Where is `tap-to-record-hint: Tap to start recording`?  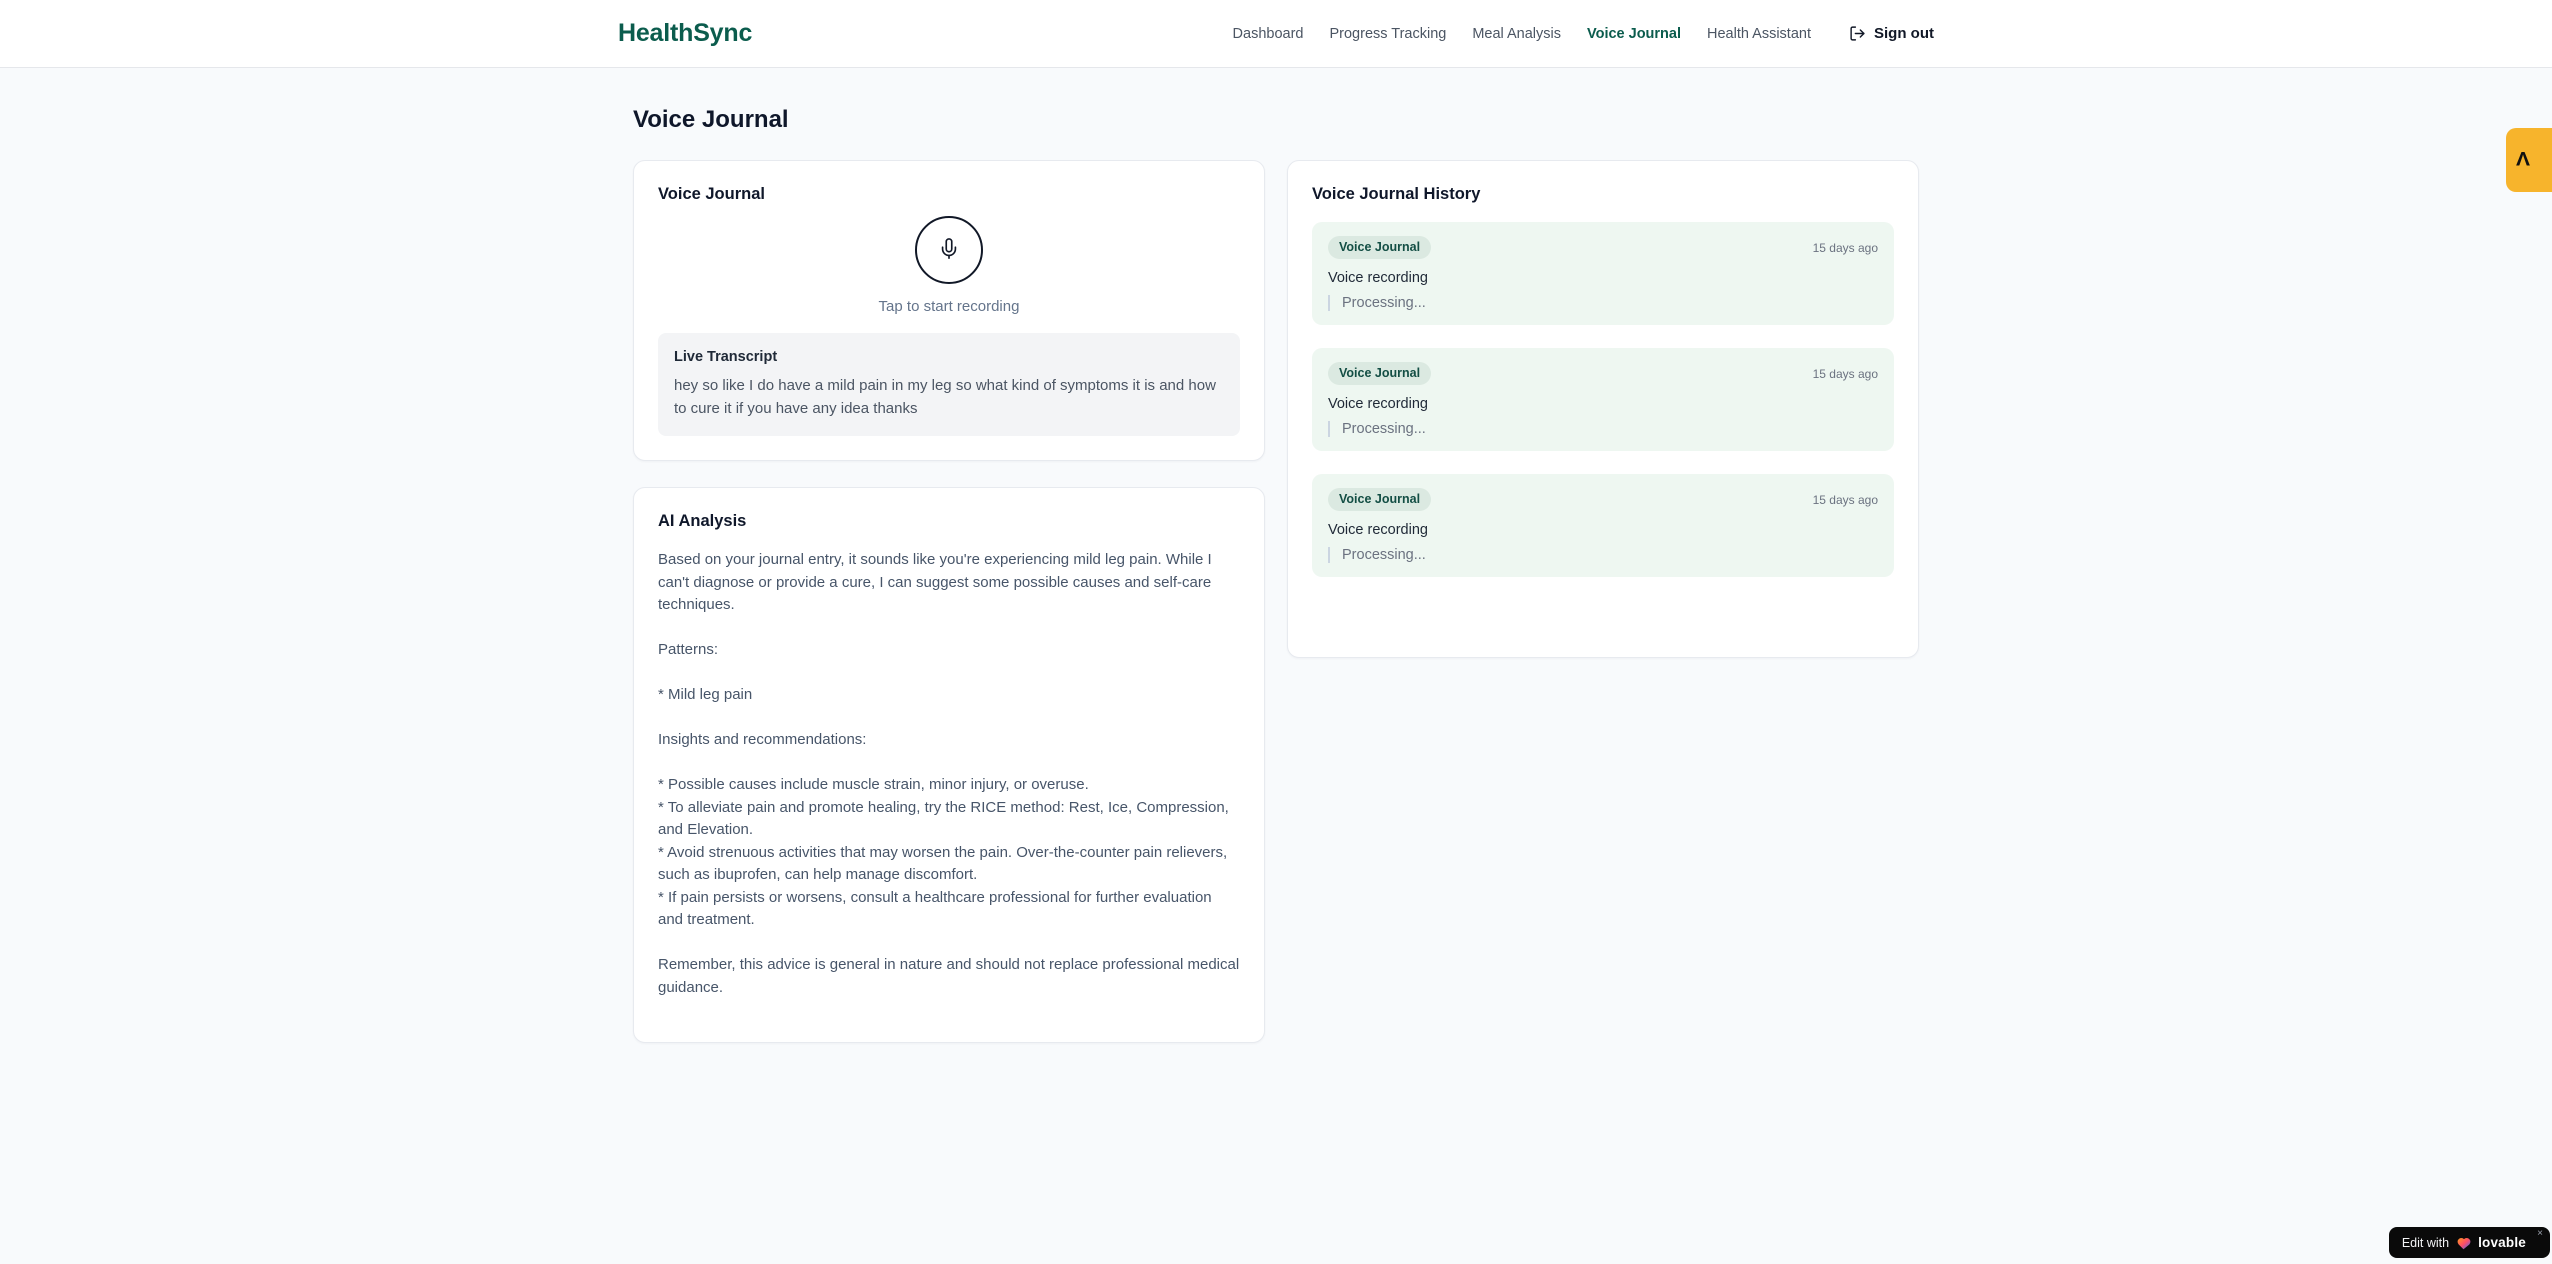 tap-to-record-hint: Tap to start recording is located at coordinates (949, 306).